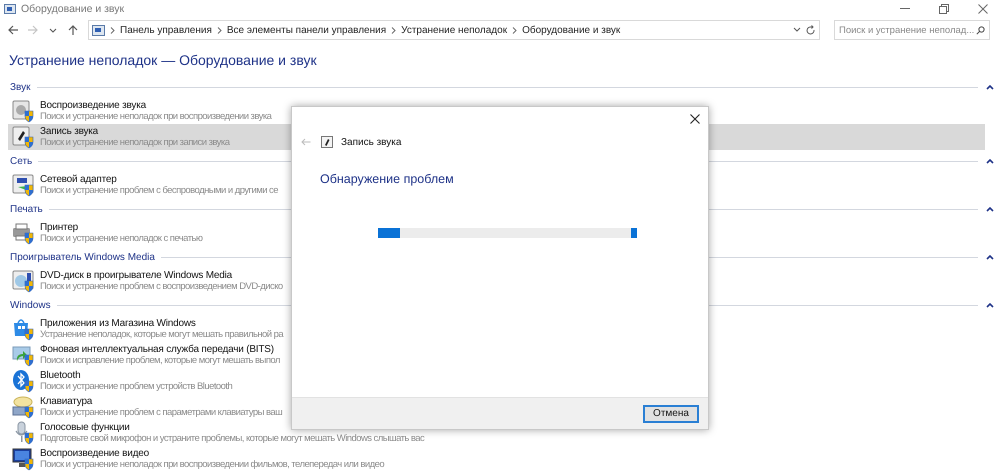 Image resolution: width=1000 pixels, height=472 pixels. What do you see at coordinates (160, 360) in the screenshot?
I see `item-description: Поиск и исправление проблем, которые могут мешать выпол` at bounding box center [160, 360].